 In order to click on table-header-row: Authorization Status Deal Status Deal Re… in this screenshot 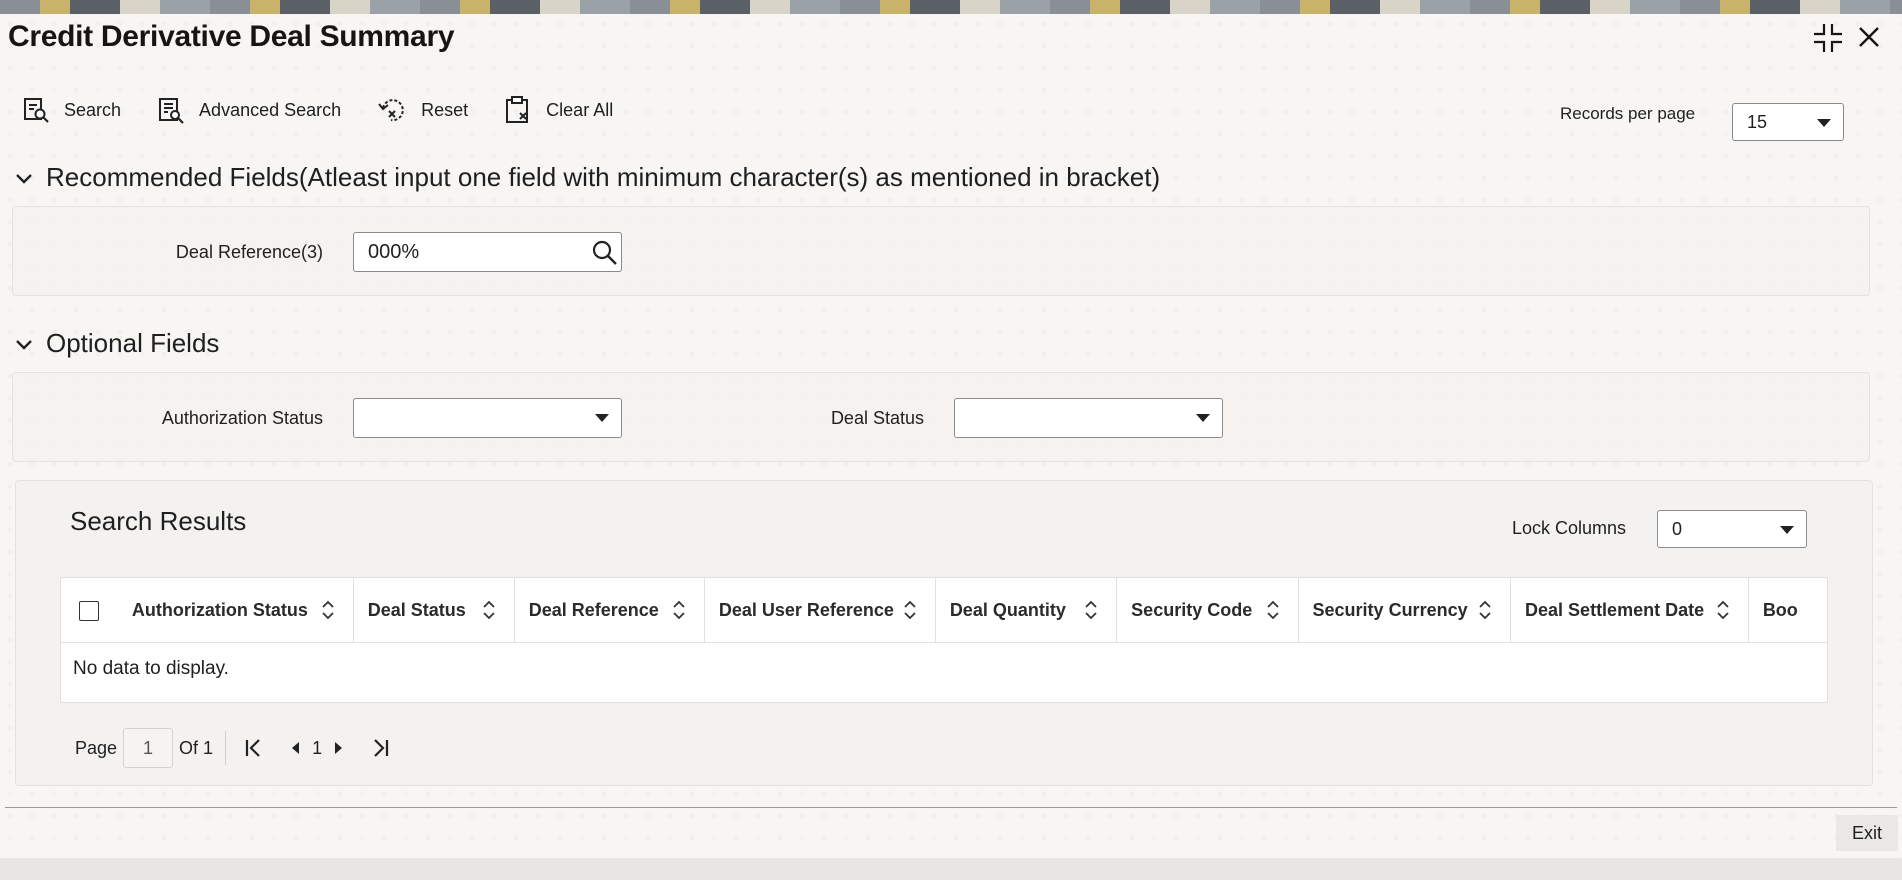, I will do `click(944, 610)`.